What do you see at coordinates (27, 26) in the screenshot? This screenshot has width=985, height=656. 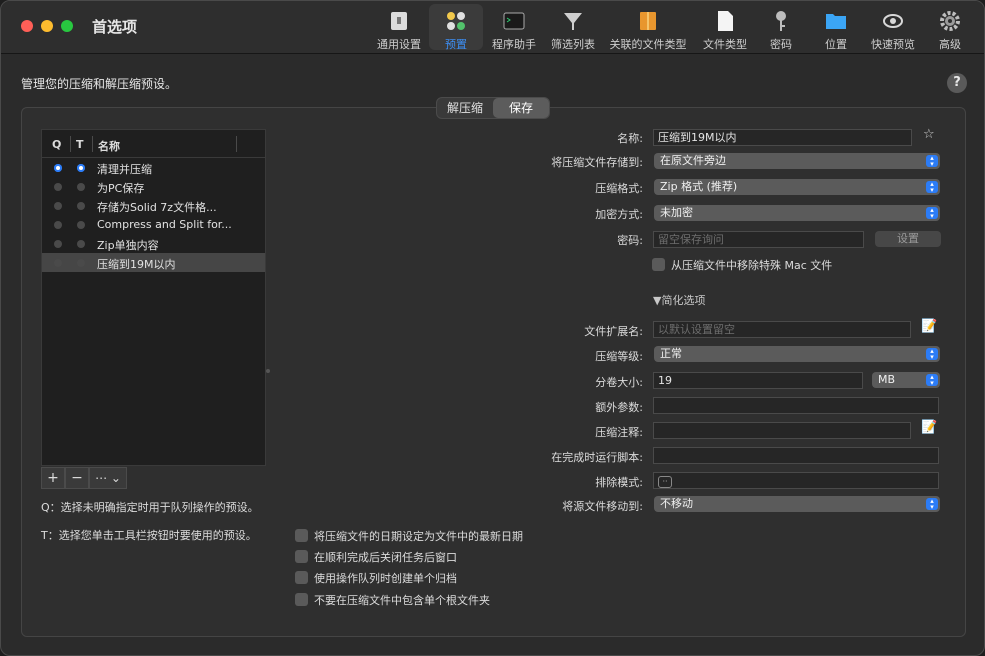 I see `close-window-button` at bounding box center [27, 26].